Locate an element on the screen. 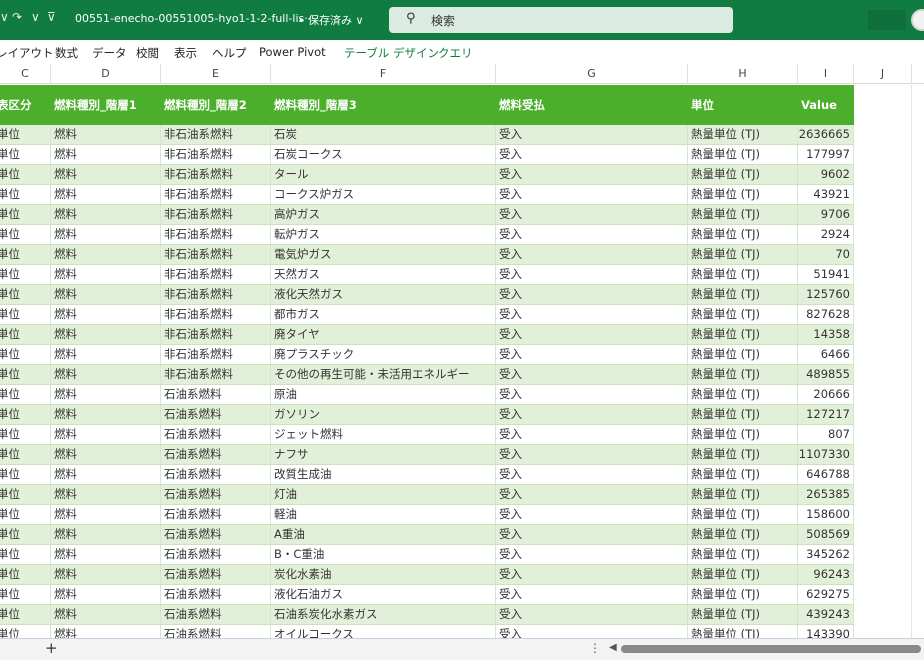  column-header-h: H is located at coordinates (743, 74).